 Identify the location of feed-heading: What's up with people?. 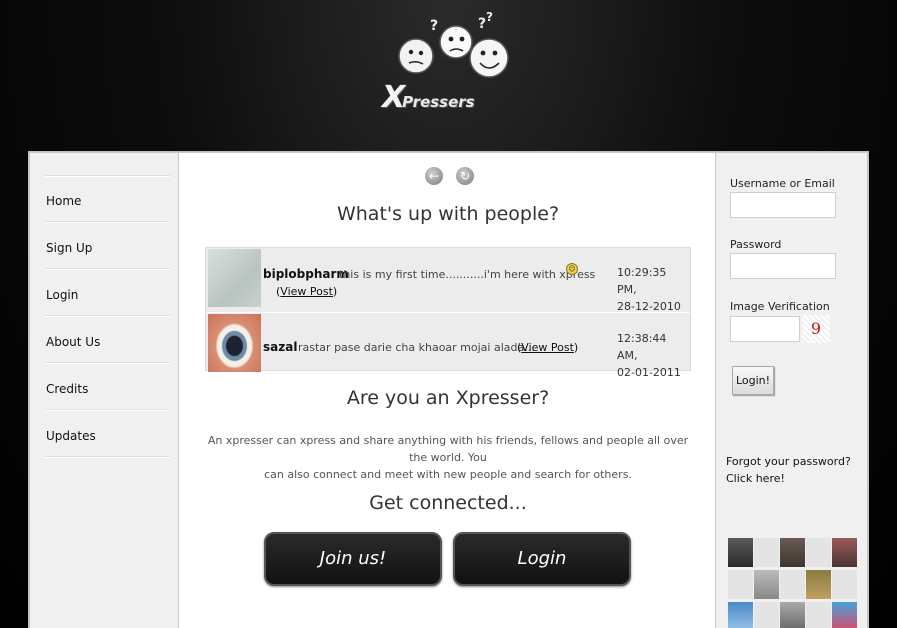
(448, 214).